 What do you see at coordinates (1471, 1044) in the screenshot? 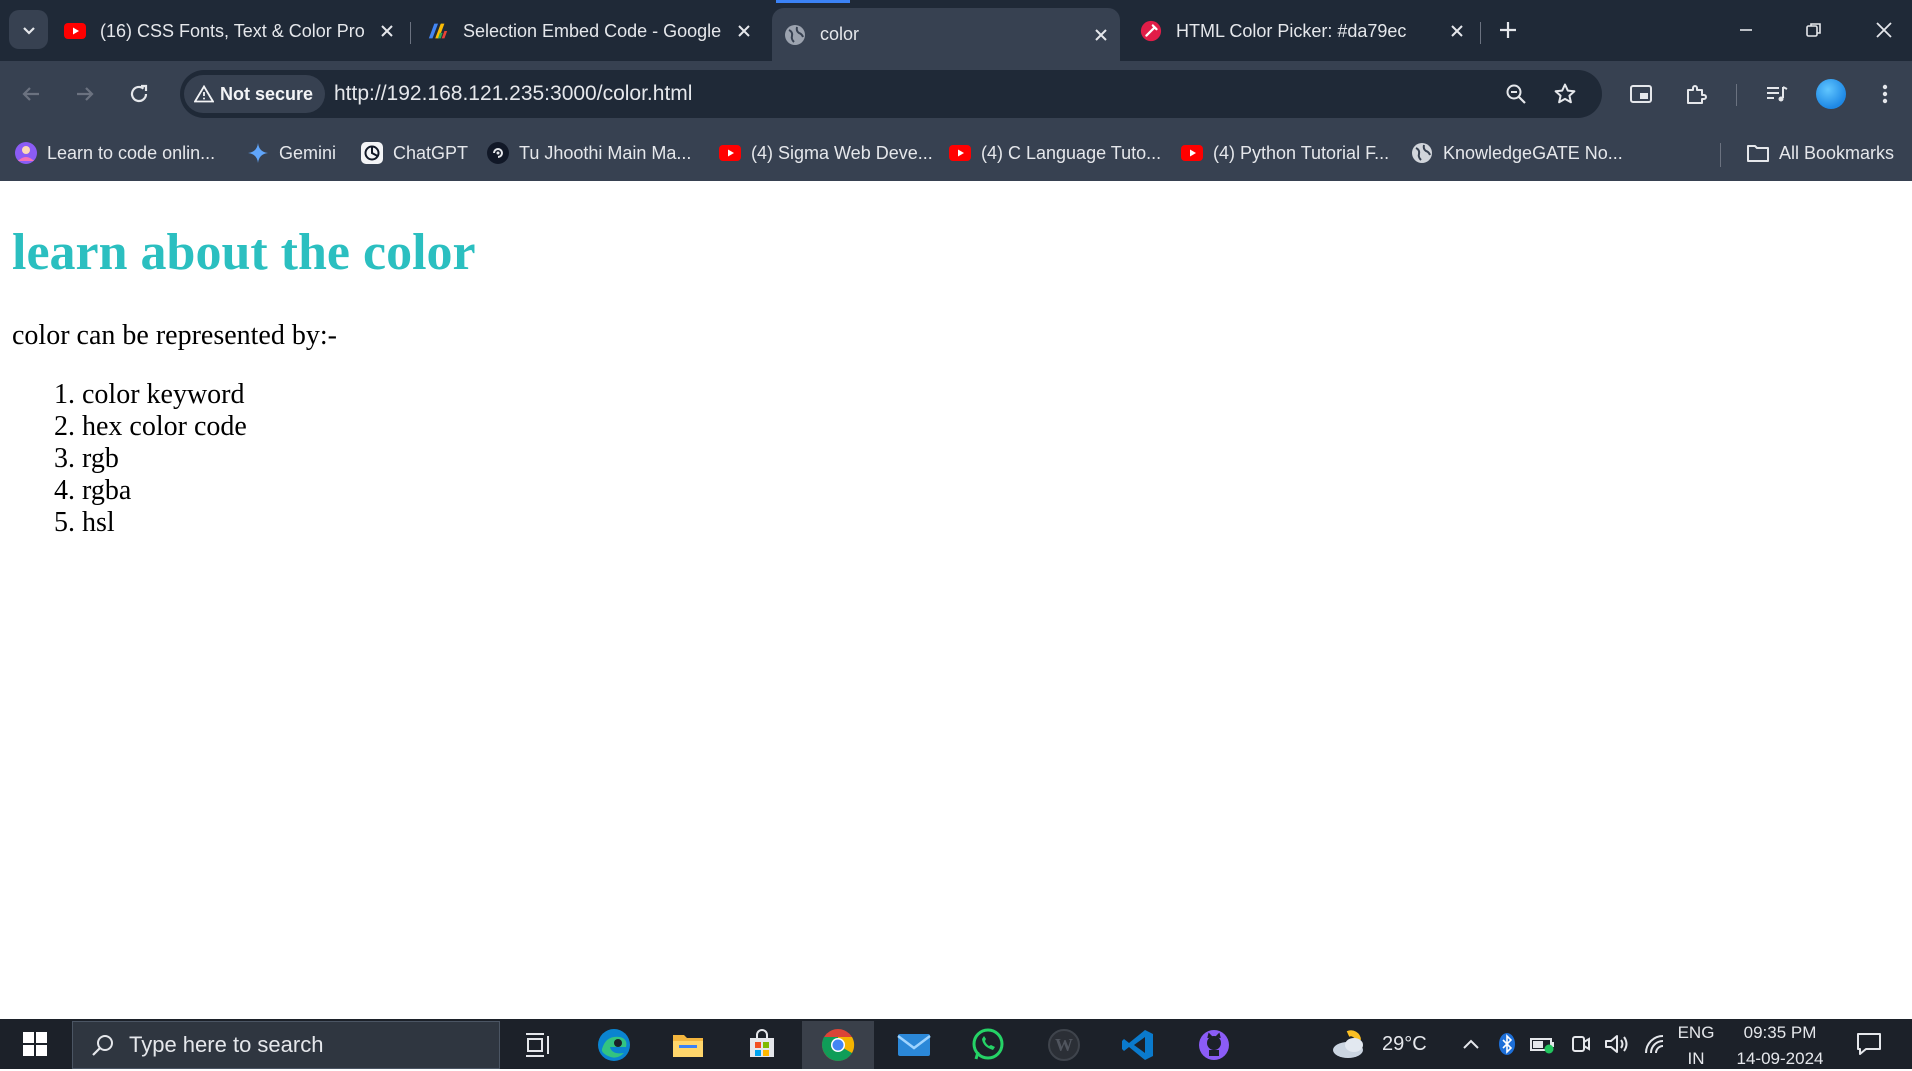
I see `show-hidden-icons-button` at bounding box center [1471, 1044].